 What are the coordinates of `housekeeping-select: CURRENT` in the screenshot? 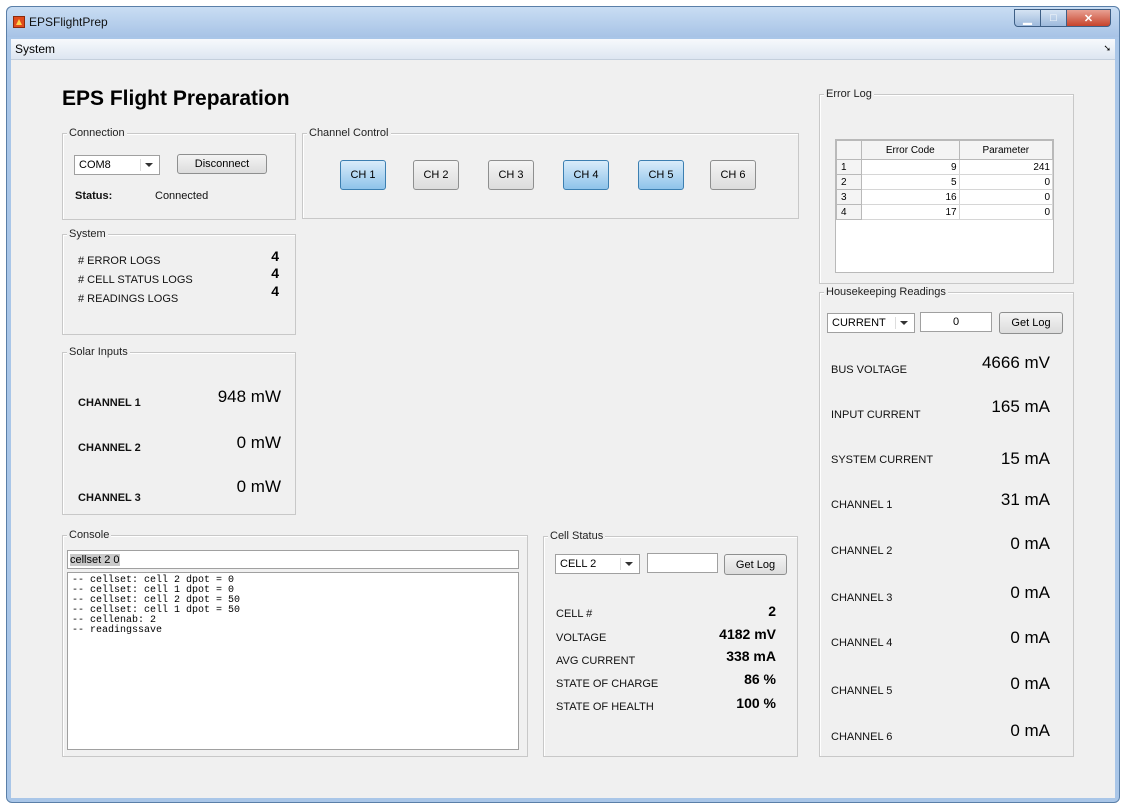 It's located at (871, 323).